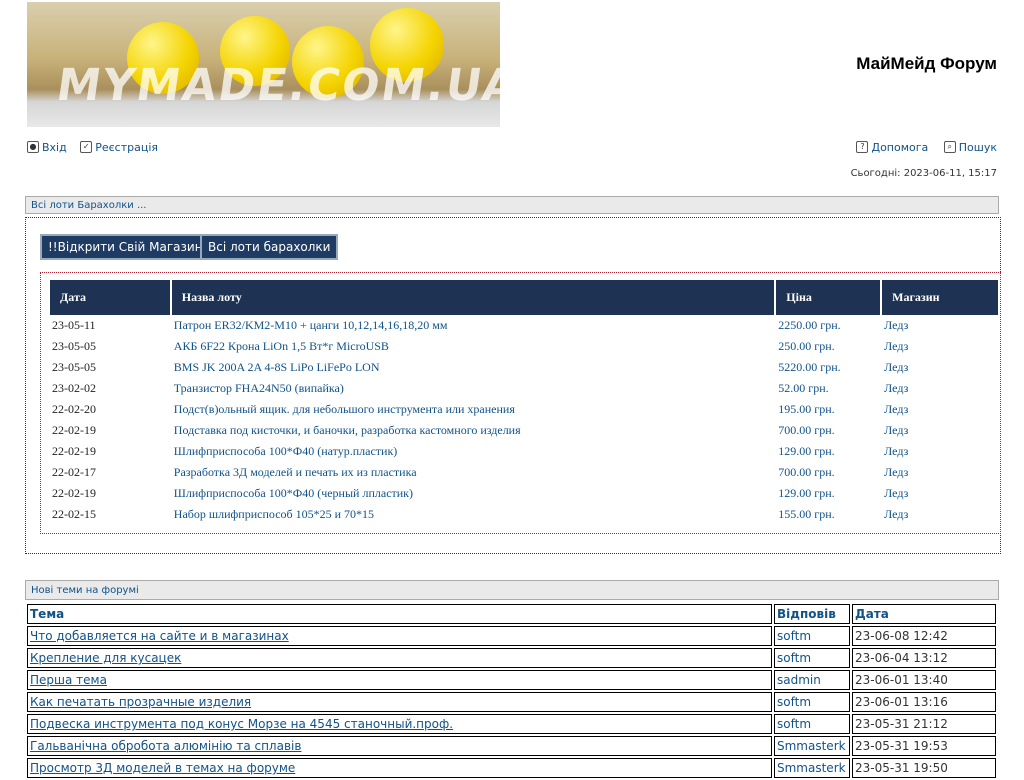  What do you see at coordinates (803, 388) in the screenshot?
I see `lot-price: 52.00 грн.` at bounding box center [803, 388].